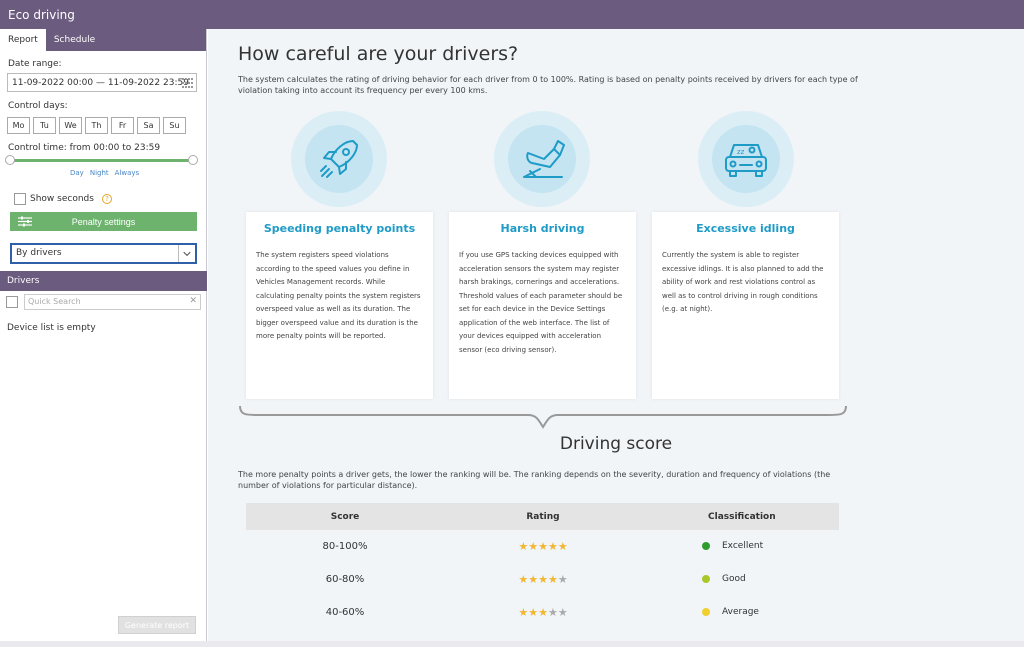  What do you see at coordinates (77, 173) in the screenshot?
I see `preset-day: Day` at bounding box center [77, 173].